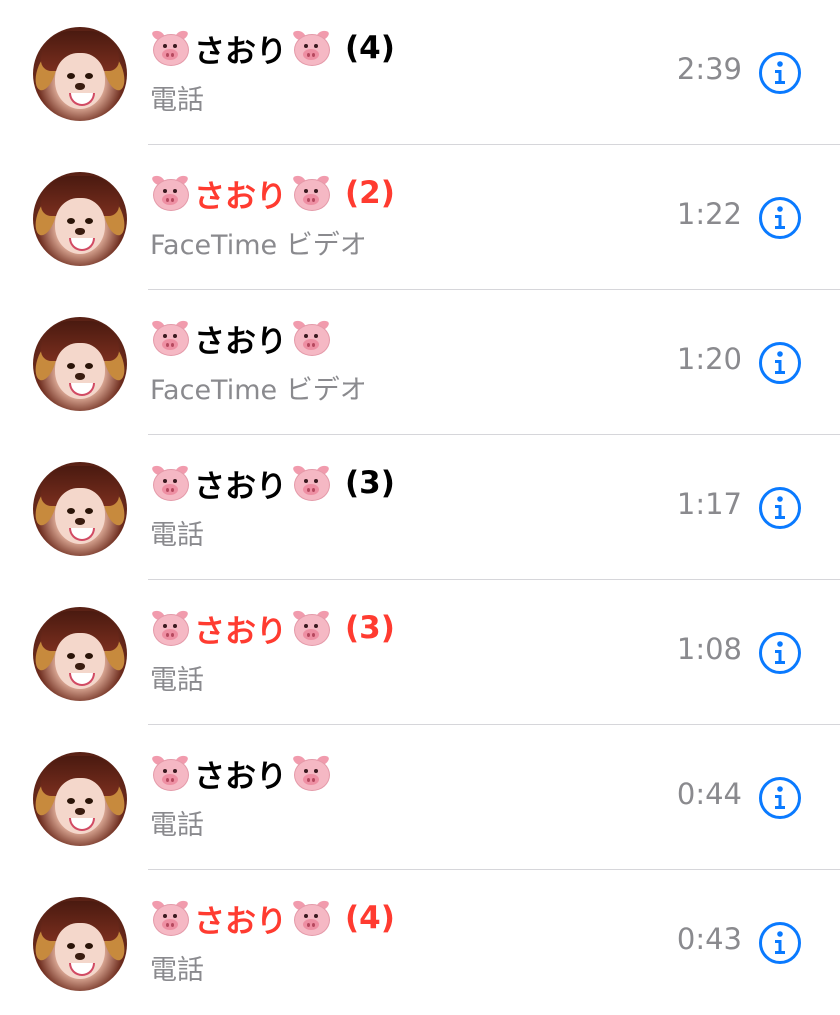  Describe the element at coordinates (709, 504) in the screenshot. I see `call-time: 1:17` at that location.